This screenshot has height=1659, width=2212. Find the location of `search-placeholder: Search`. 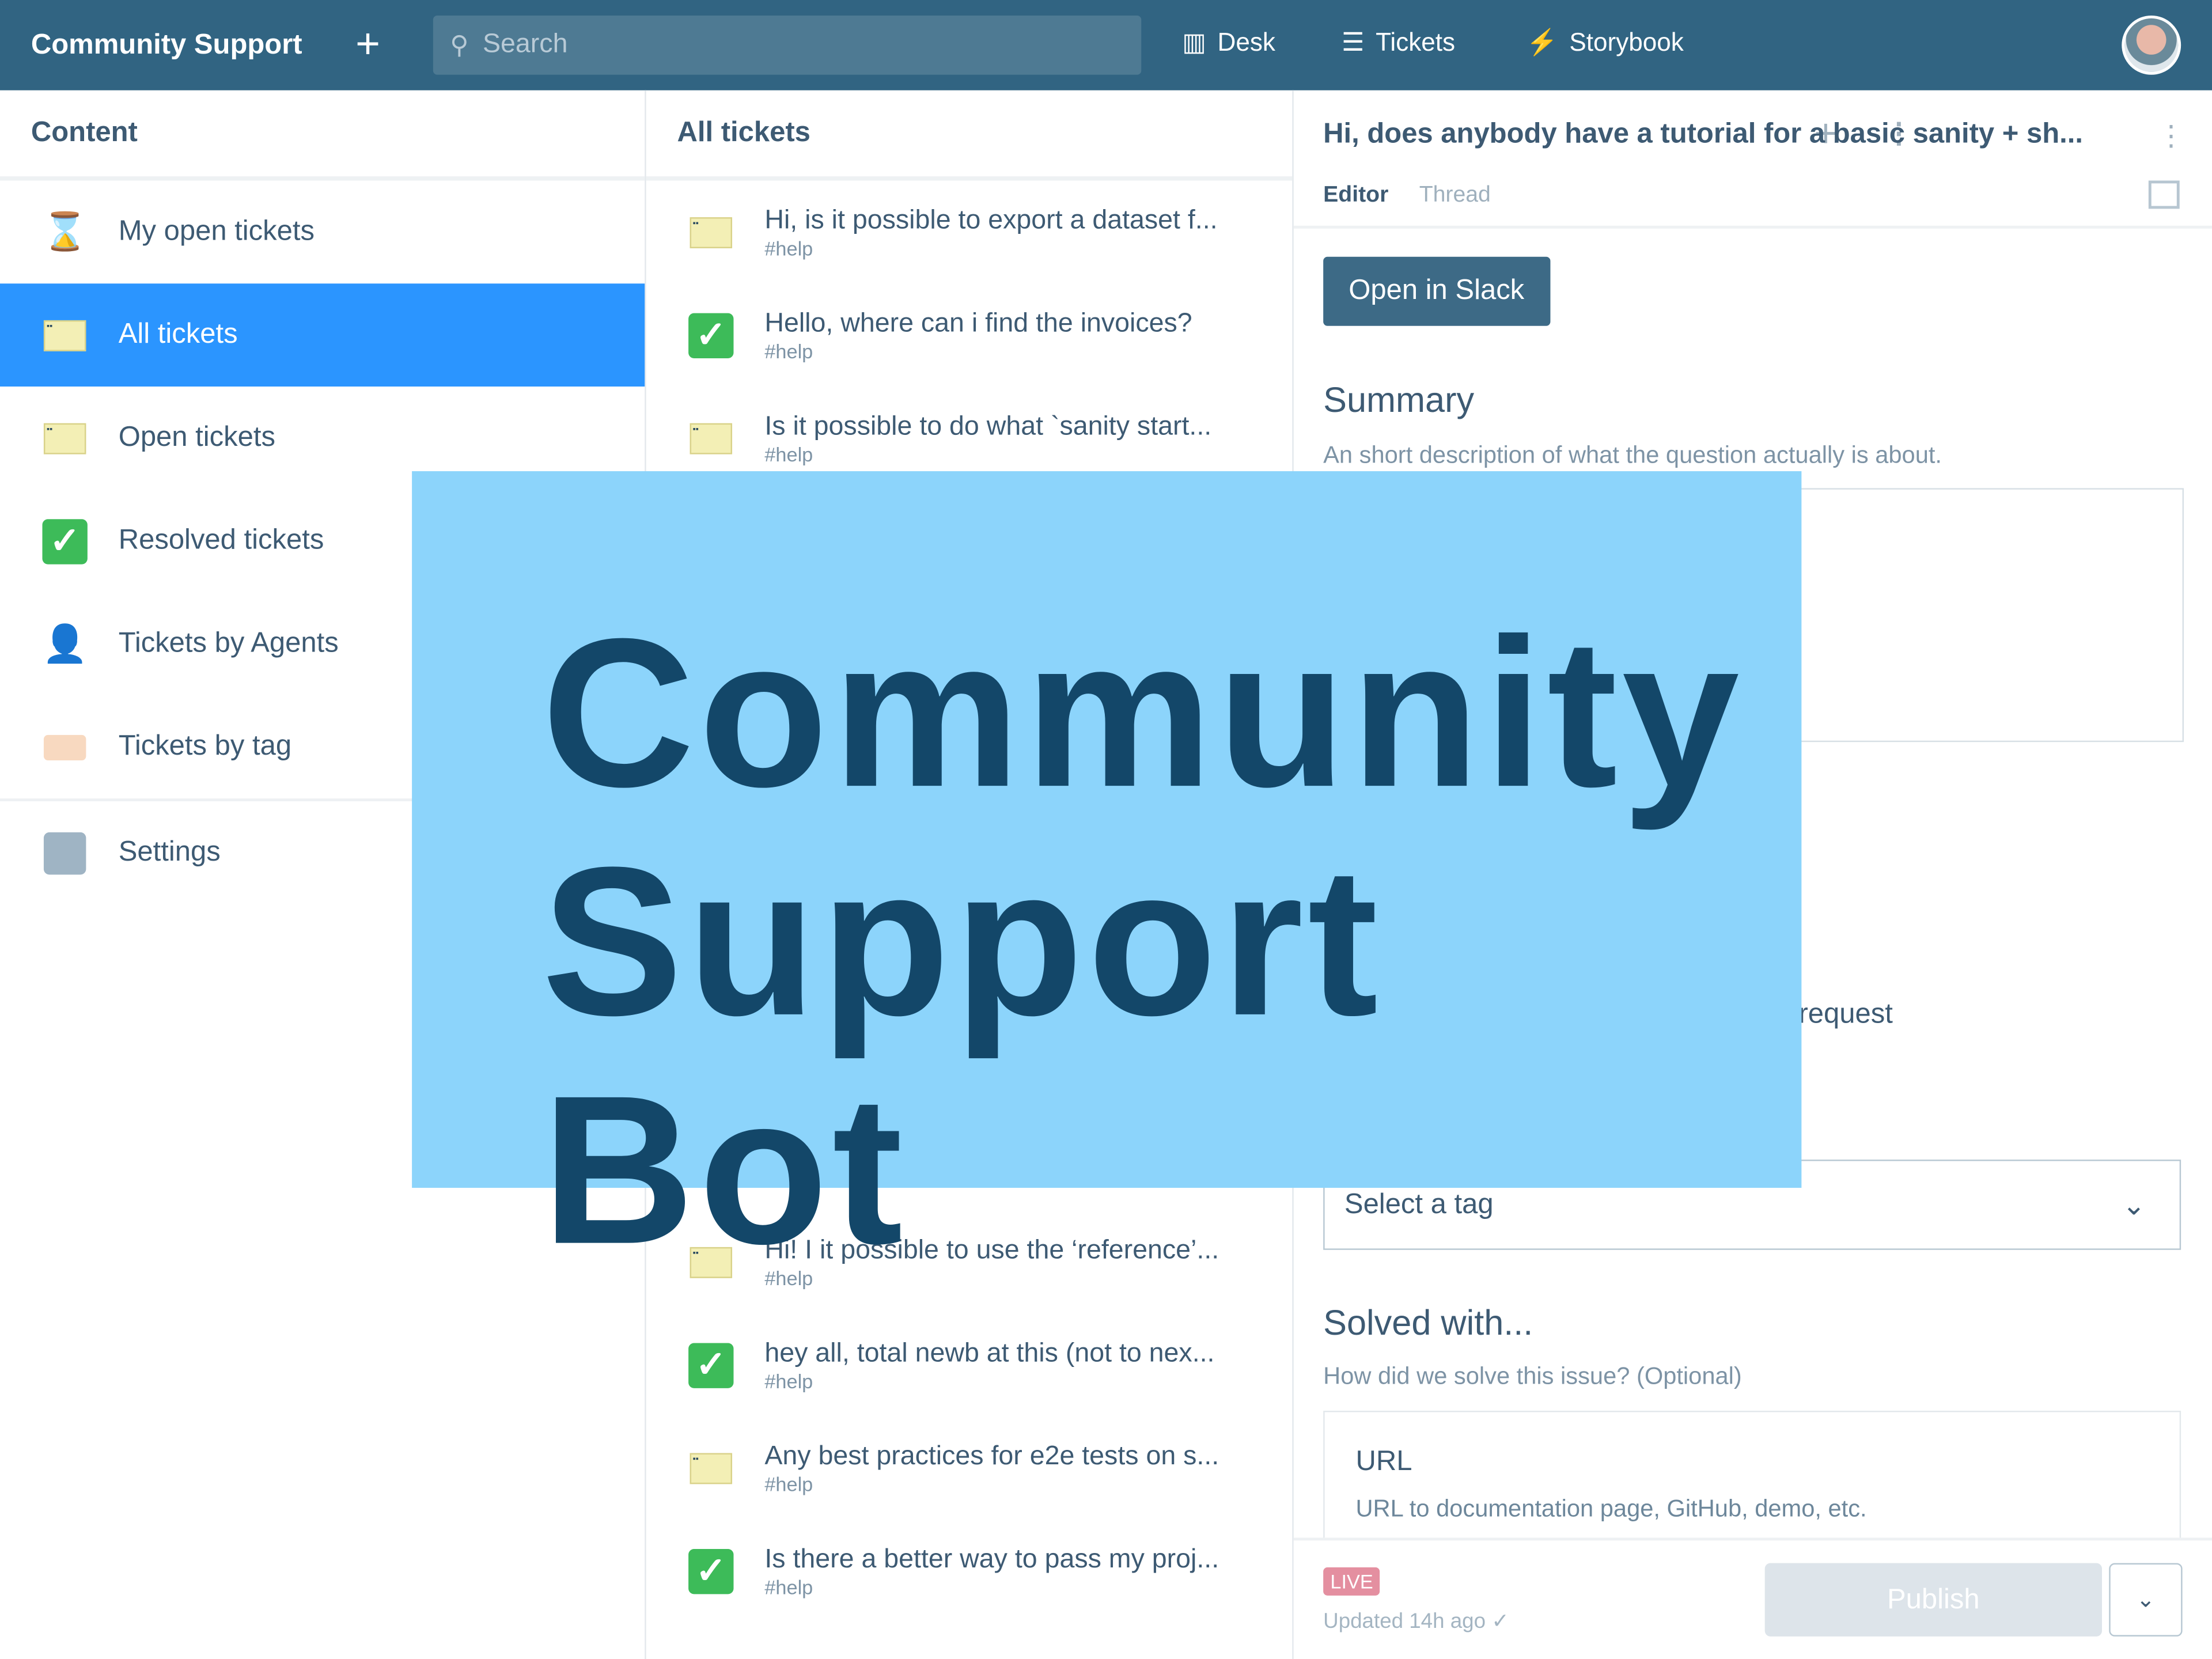

search-placeholder: Search is located at coordinates (525, 44).